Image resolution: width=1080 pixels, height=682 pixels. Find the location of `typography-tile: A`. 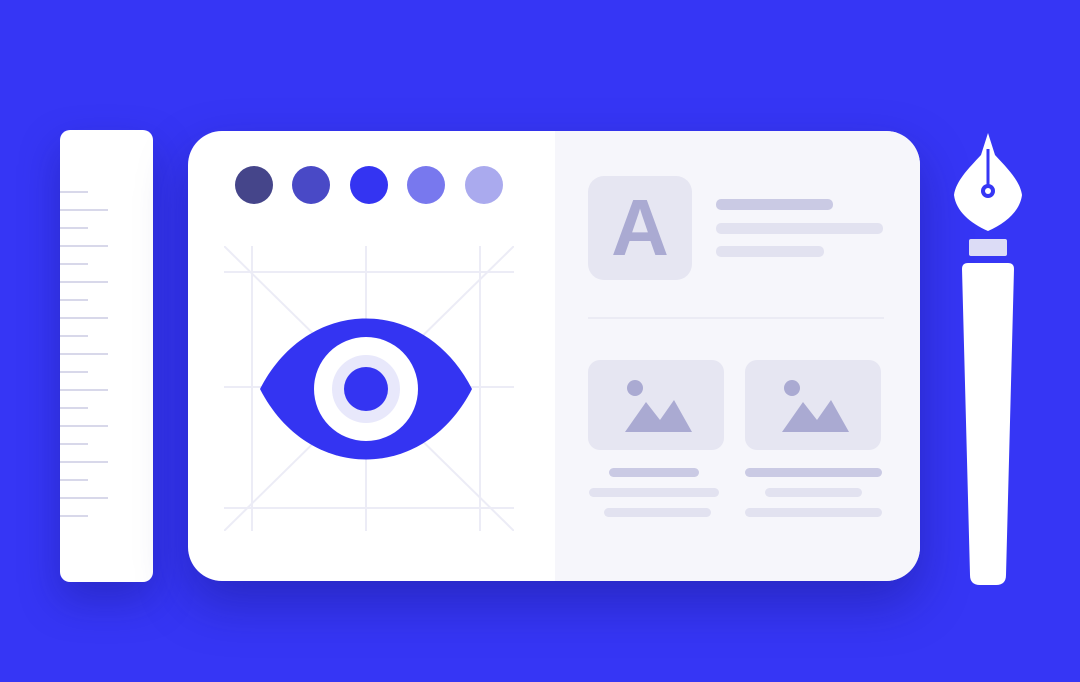

typography-tile: A is located at coordinates (640, 228).